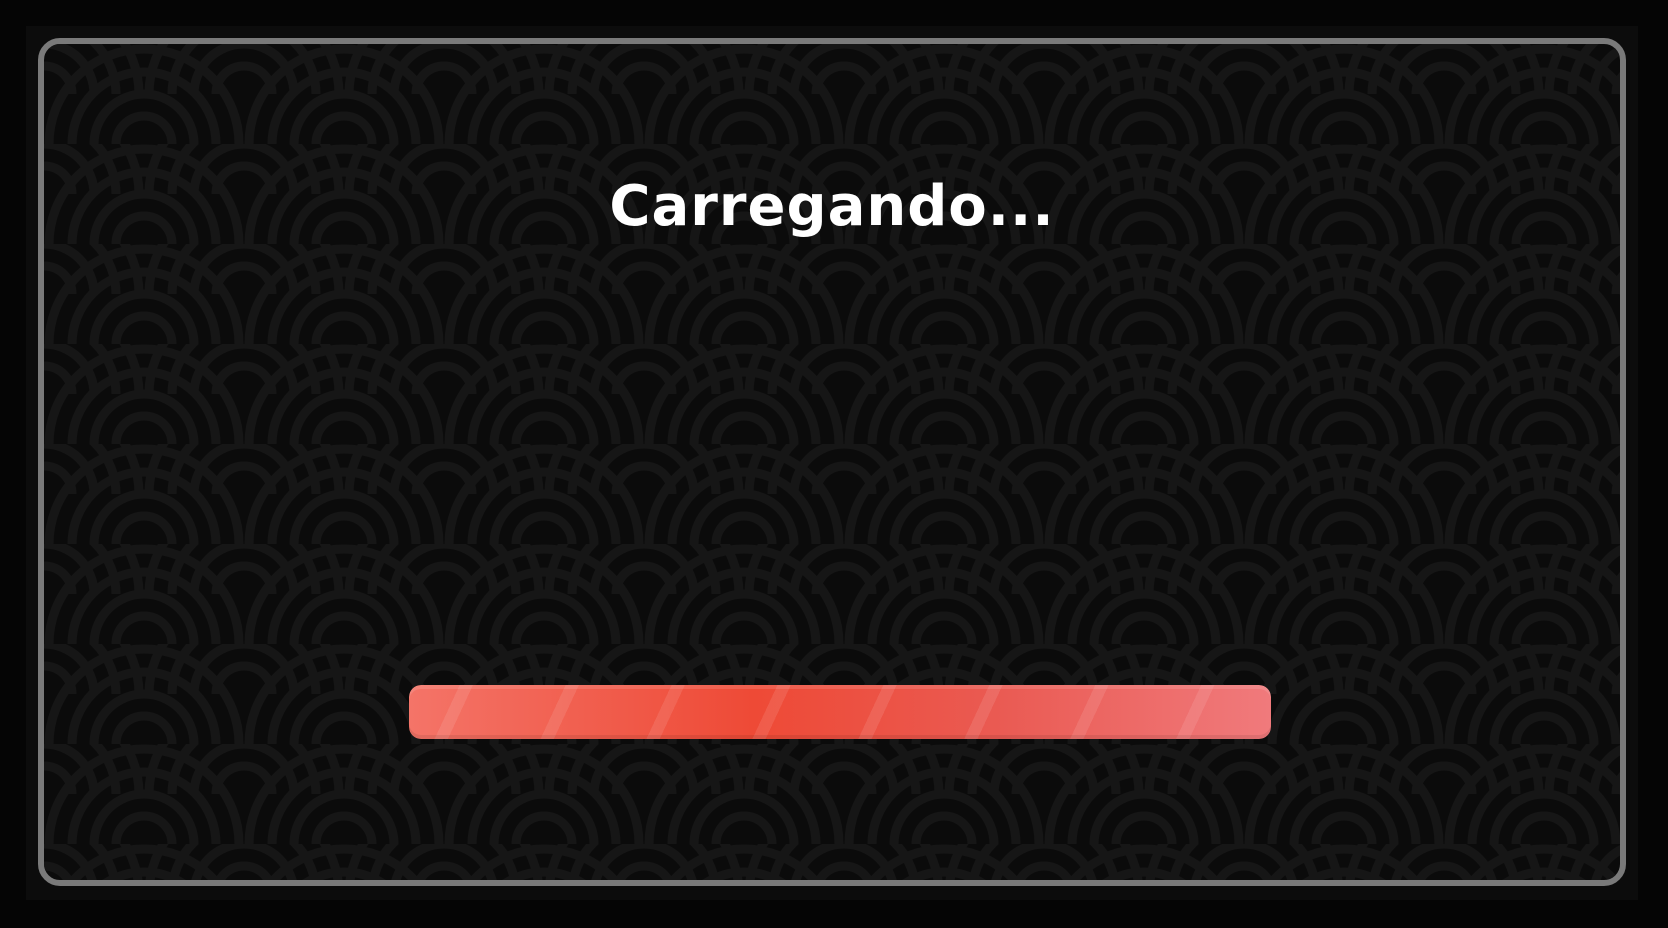  I want to click on loading-progress-fill, so click(840, 712).